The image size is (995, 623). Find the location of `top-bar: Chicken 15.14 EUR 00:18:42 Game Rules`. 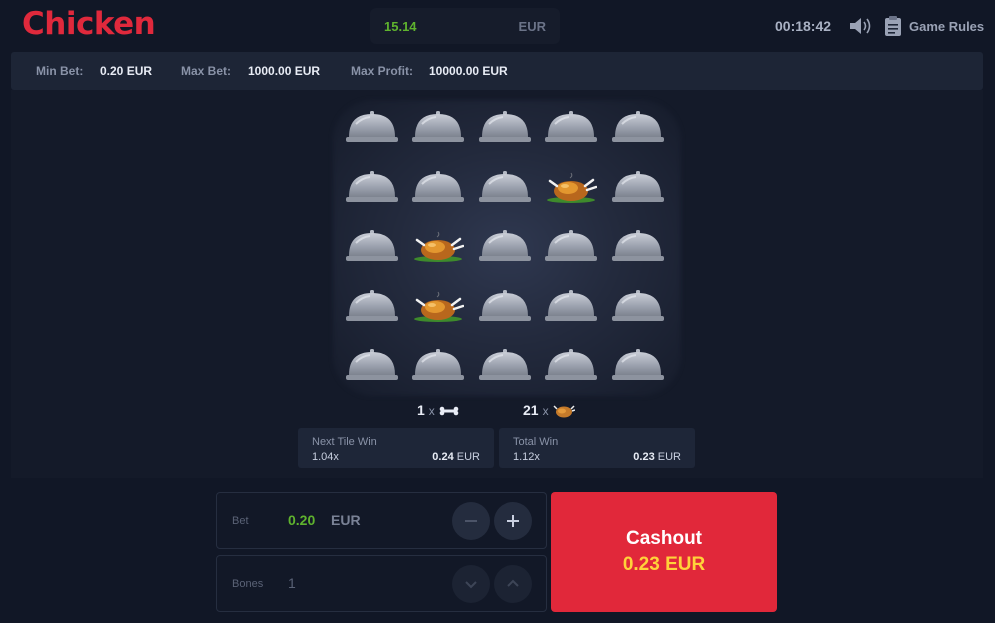

top-bar: Chicken 15.14 EUR 00:18:42 Game Rules is located at coordinates (497, 25).